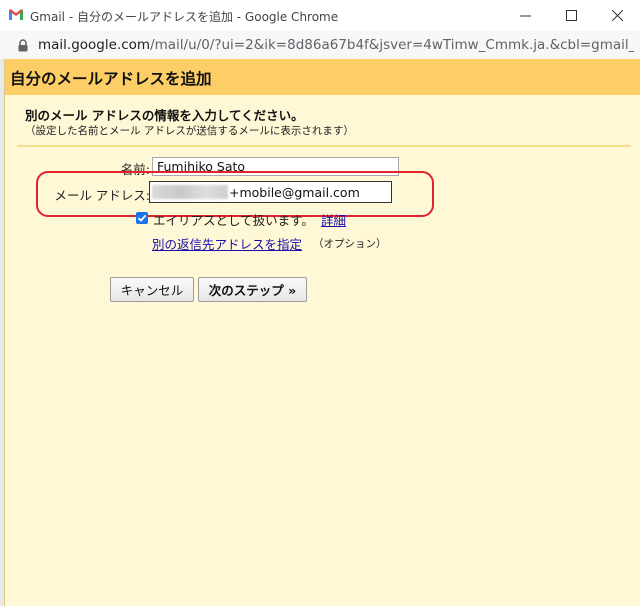 Image resolution: width=640 pixels, height=606 pixels. I want to click on browser-title-bar: Gmail - 自分のメールアドレスを追加 - Google Chrome, so click(320, 16).